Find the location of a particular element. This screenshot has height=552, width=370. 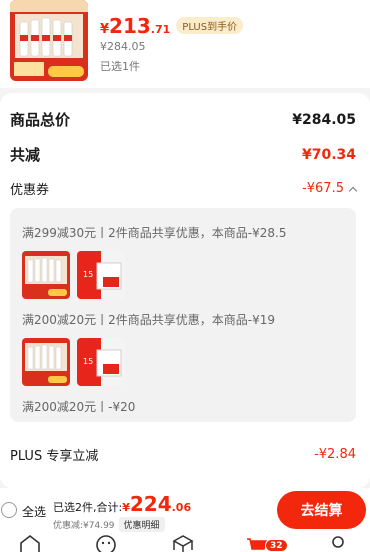

total-row: 商品总价 ¥284.05 is located at coordinates (183, 119).